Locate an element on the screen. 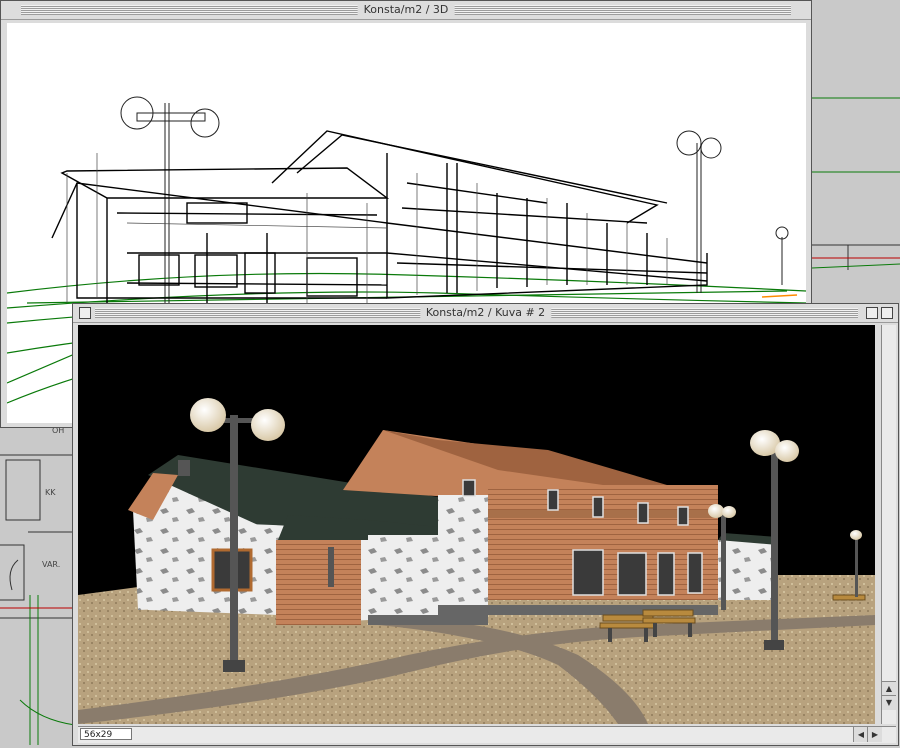  vertical-scrollbar: ▲ ▼ is located at coordinates (888, 524).